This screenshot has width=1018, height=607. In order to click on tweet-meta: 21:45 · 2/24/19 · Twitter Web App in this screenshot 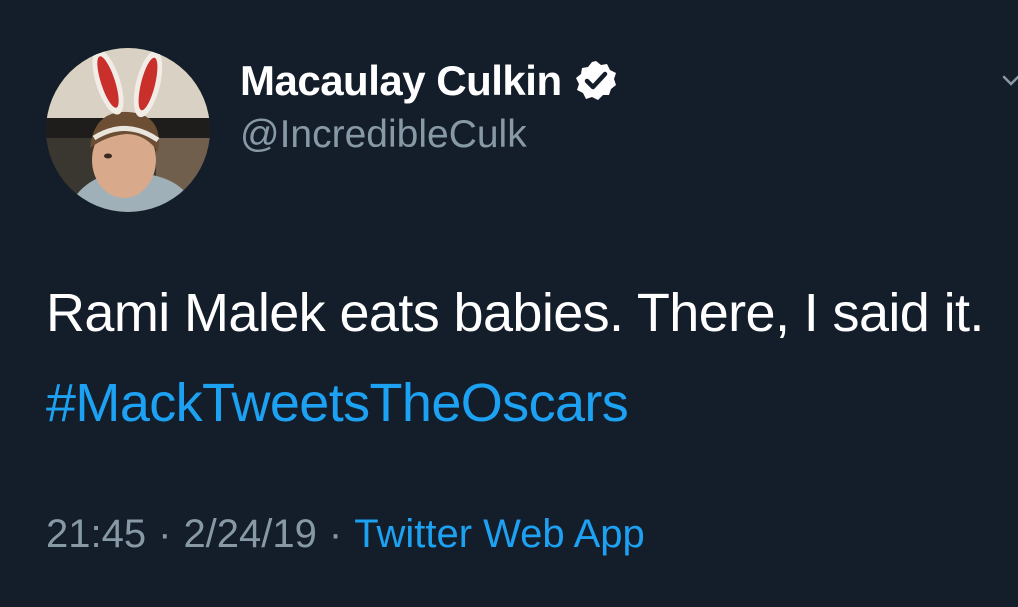, I will do `click(345, 534)`.